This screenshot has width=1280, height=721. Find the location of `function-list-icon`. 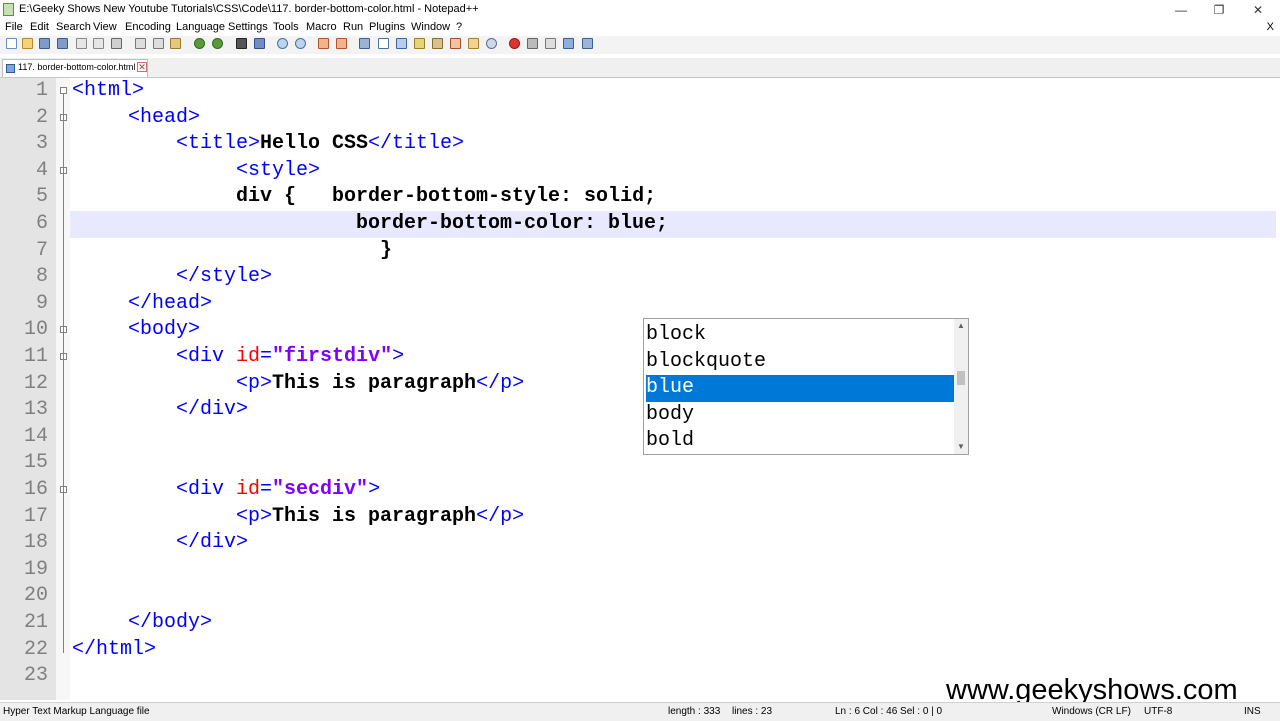

function-list-icon is located at coordinates (455, 43).